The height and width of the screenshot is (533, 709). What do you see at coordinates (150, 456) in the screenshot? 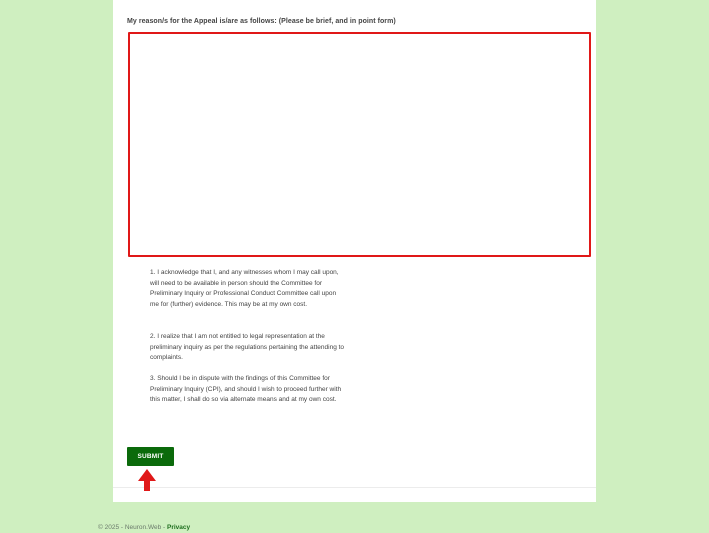
I see `submit-button: SUBMIT` at bounding box center [150, 456].